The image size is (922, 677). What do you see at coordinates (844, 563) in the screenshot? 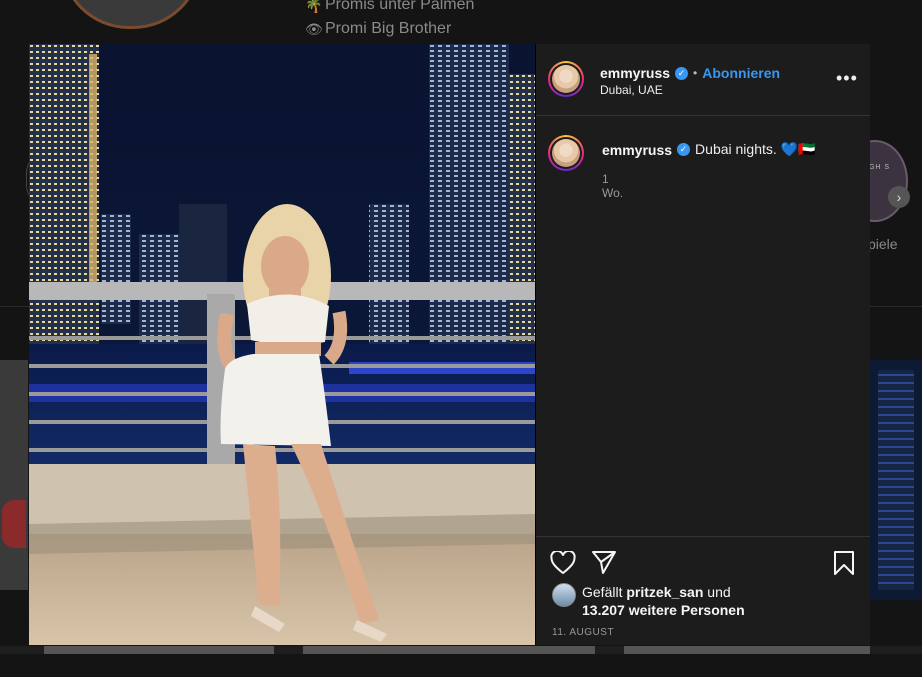
I see `bookmark-icon` at bounding box center [844, 563].